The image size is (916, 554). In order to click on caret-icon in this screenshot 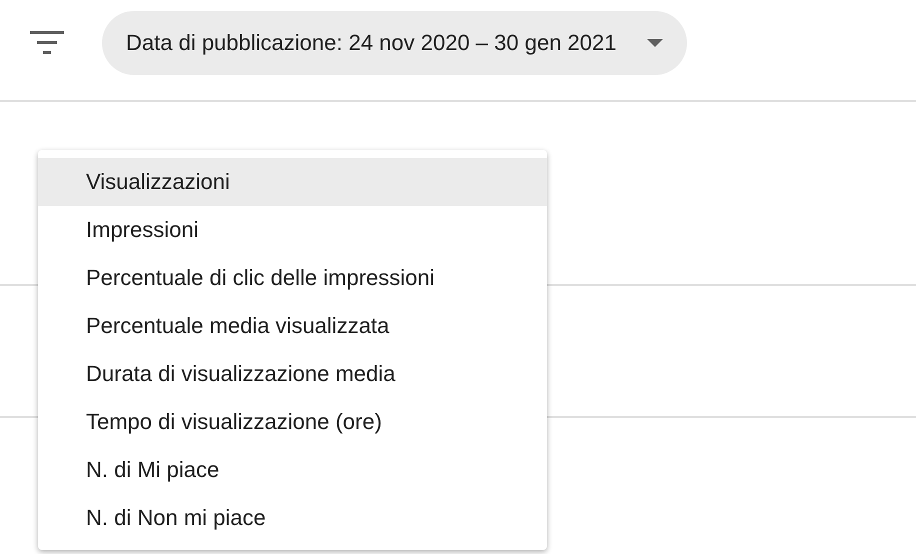, I will do `click(654, 43)`.